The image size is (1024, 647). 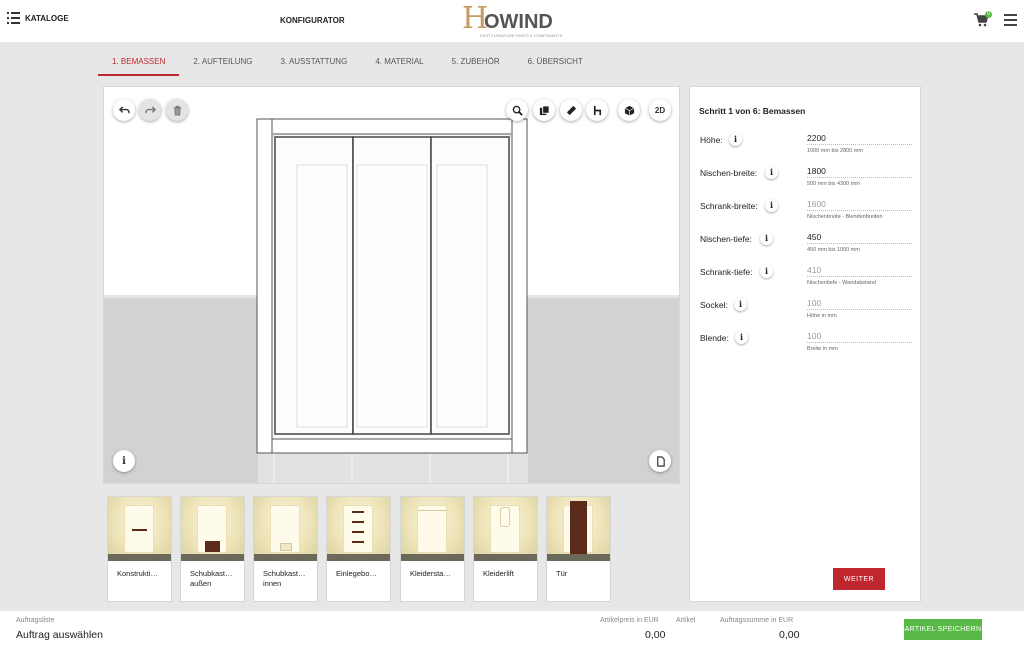 I want to click on field-nischen-tiefe: Nischen-tiefe: i 450 mm bis 1000 mm, so click(x=806, y=245).